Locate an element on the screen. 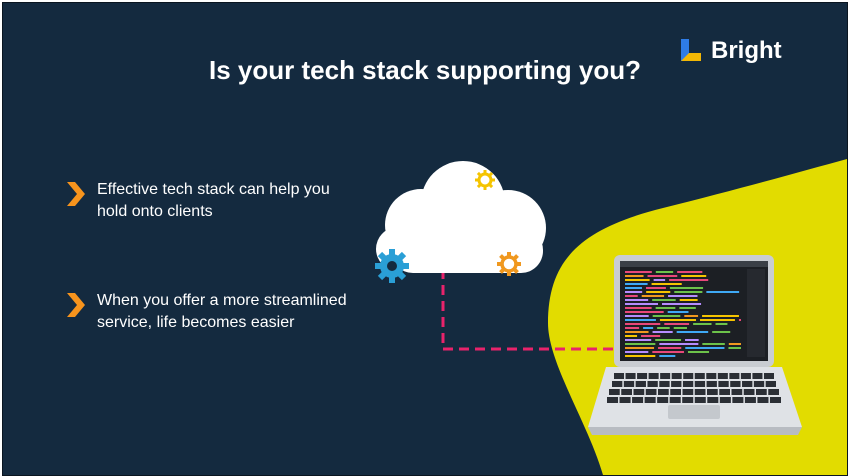 This screenshot has width=850, height=476. trackpad is located at coordinates (694, 412).